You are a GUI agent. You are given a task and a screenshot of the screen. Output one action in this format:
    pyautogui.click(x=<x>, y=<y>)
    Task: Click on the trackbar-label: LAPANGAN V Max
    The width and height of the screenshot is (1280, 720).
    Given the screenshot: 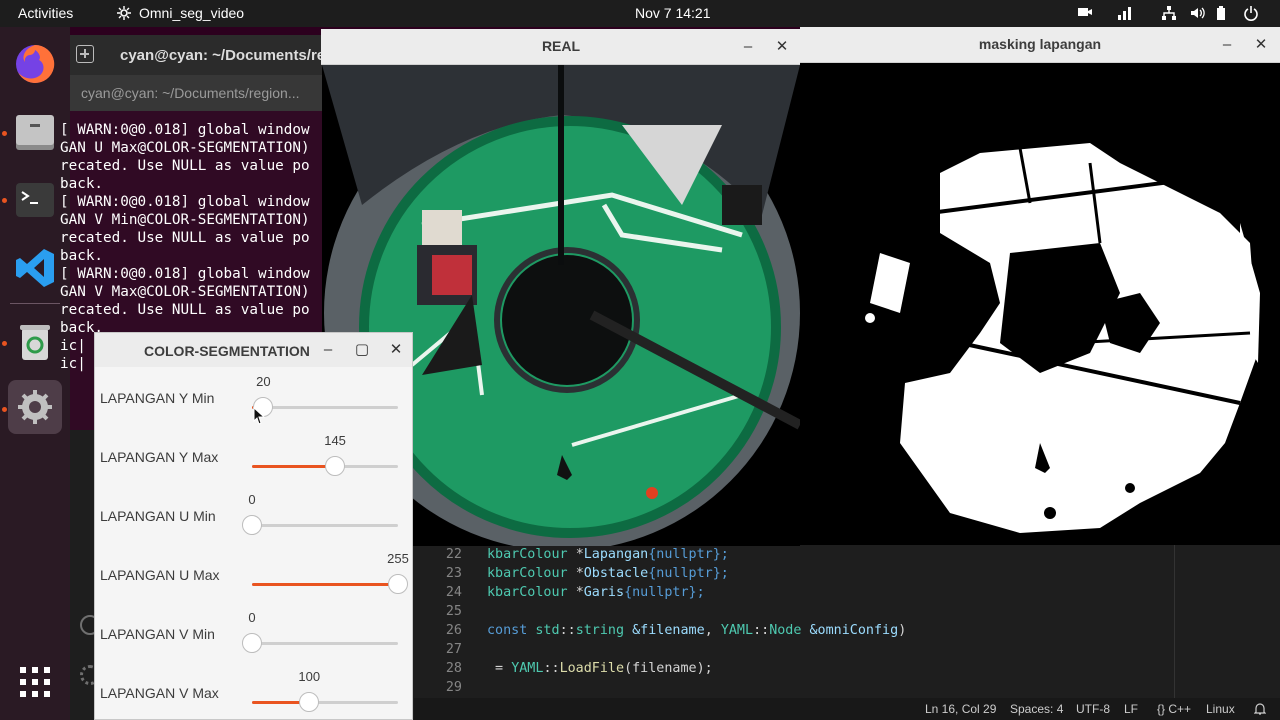 What is the action you would take?
    pyautogui.click(x=159, y=693)
    